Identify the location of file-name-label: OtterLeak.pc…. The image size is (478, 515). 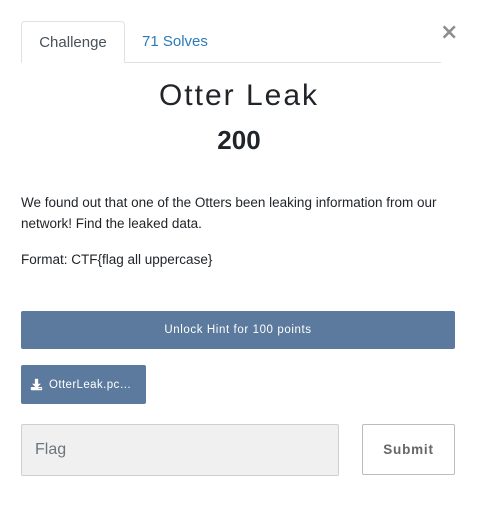
(90, 384).